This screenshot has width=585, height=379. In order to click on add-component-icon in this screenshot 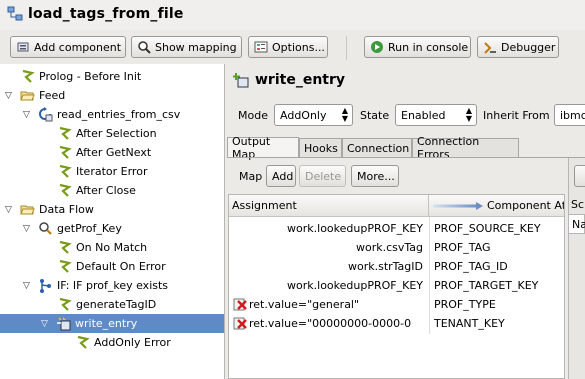, I will do `click(23, 47)`.